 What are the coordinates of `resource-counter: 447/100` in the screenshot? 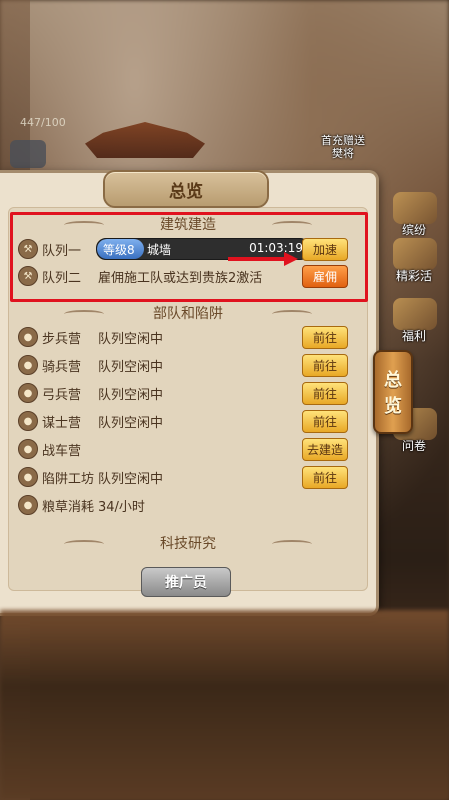 It's located at (43, 122).